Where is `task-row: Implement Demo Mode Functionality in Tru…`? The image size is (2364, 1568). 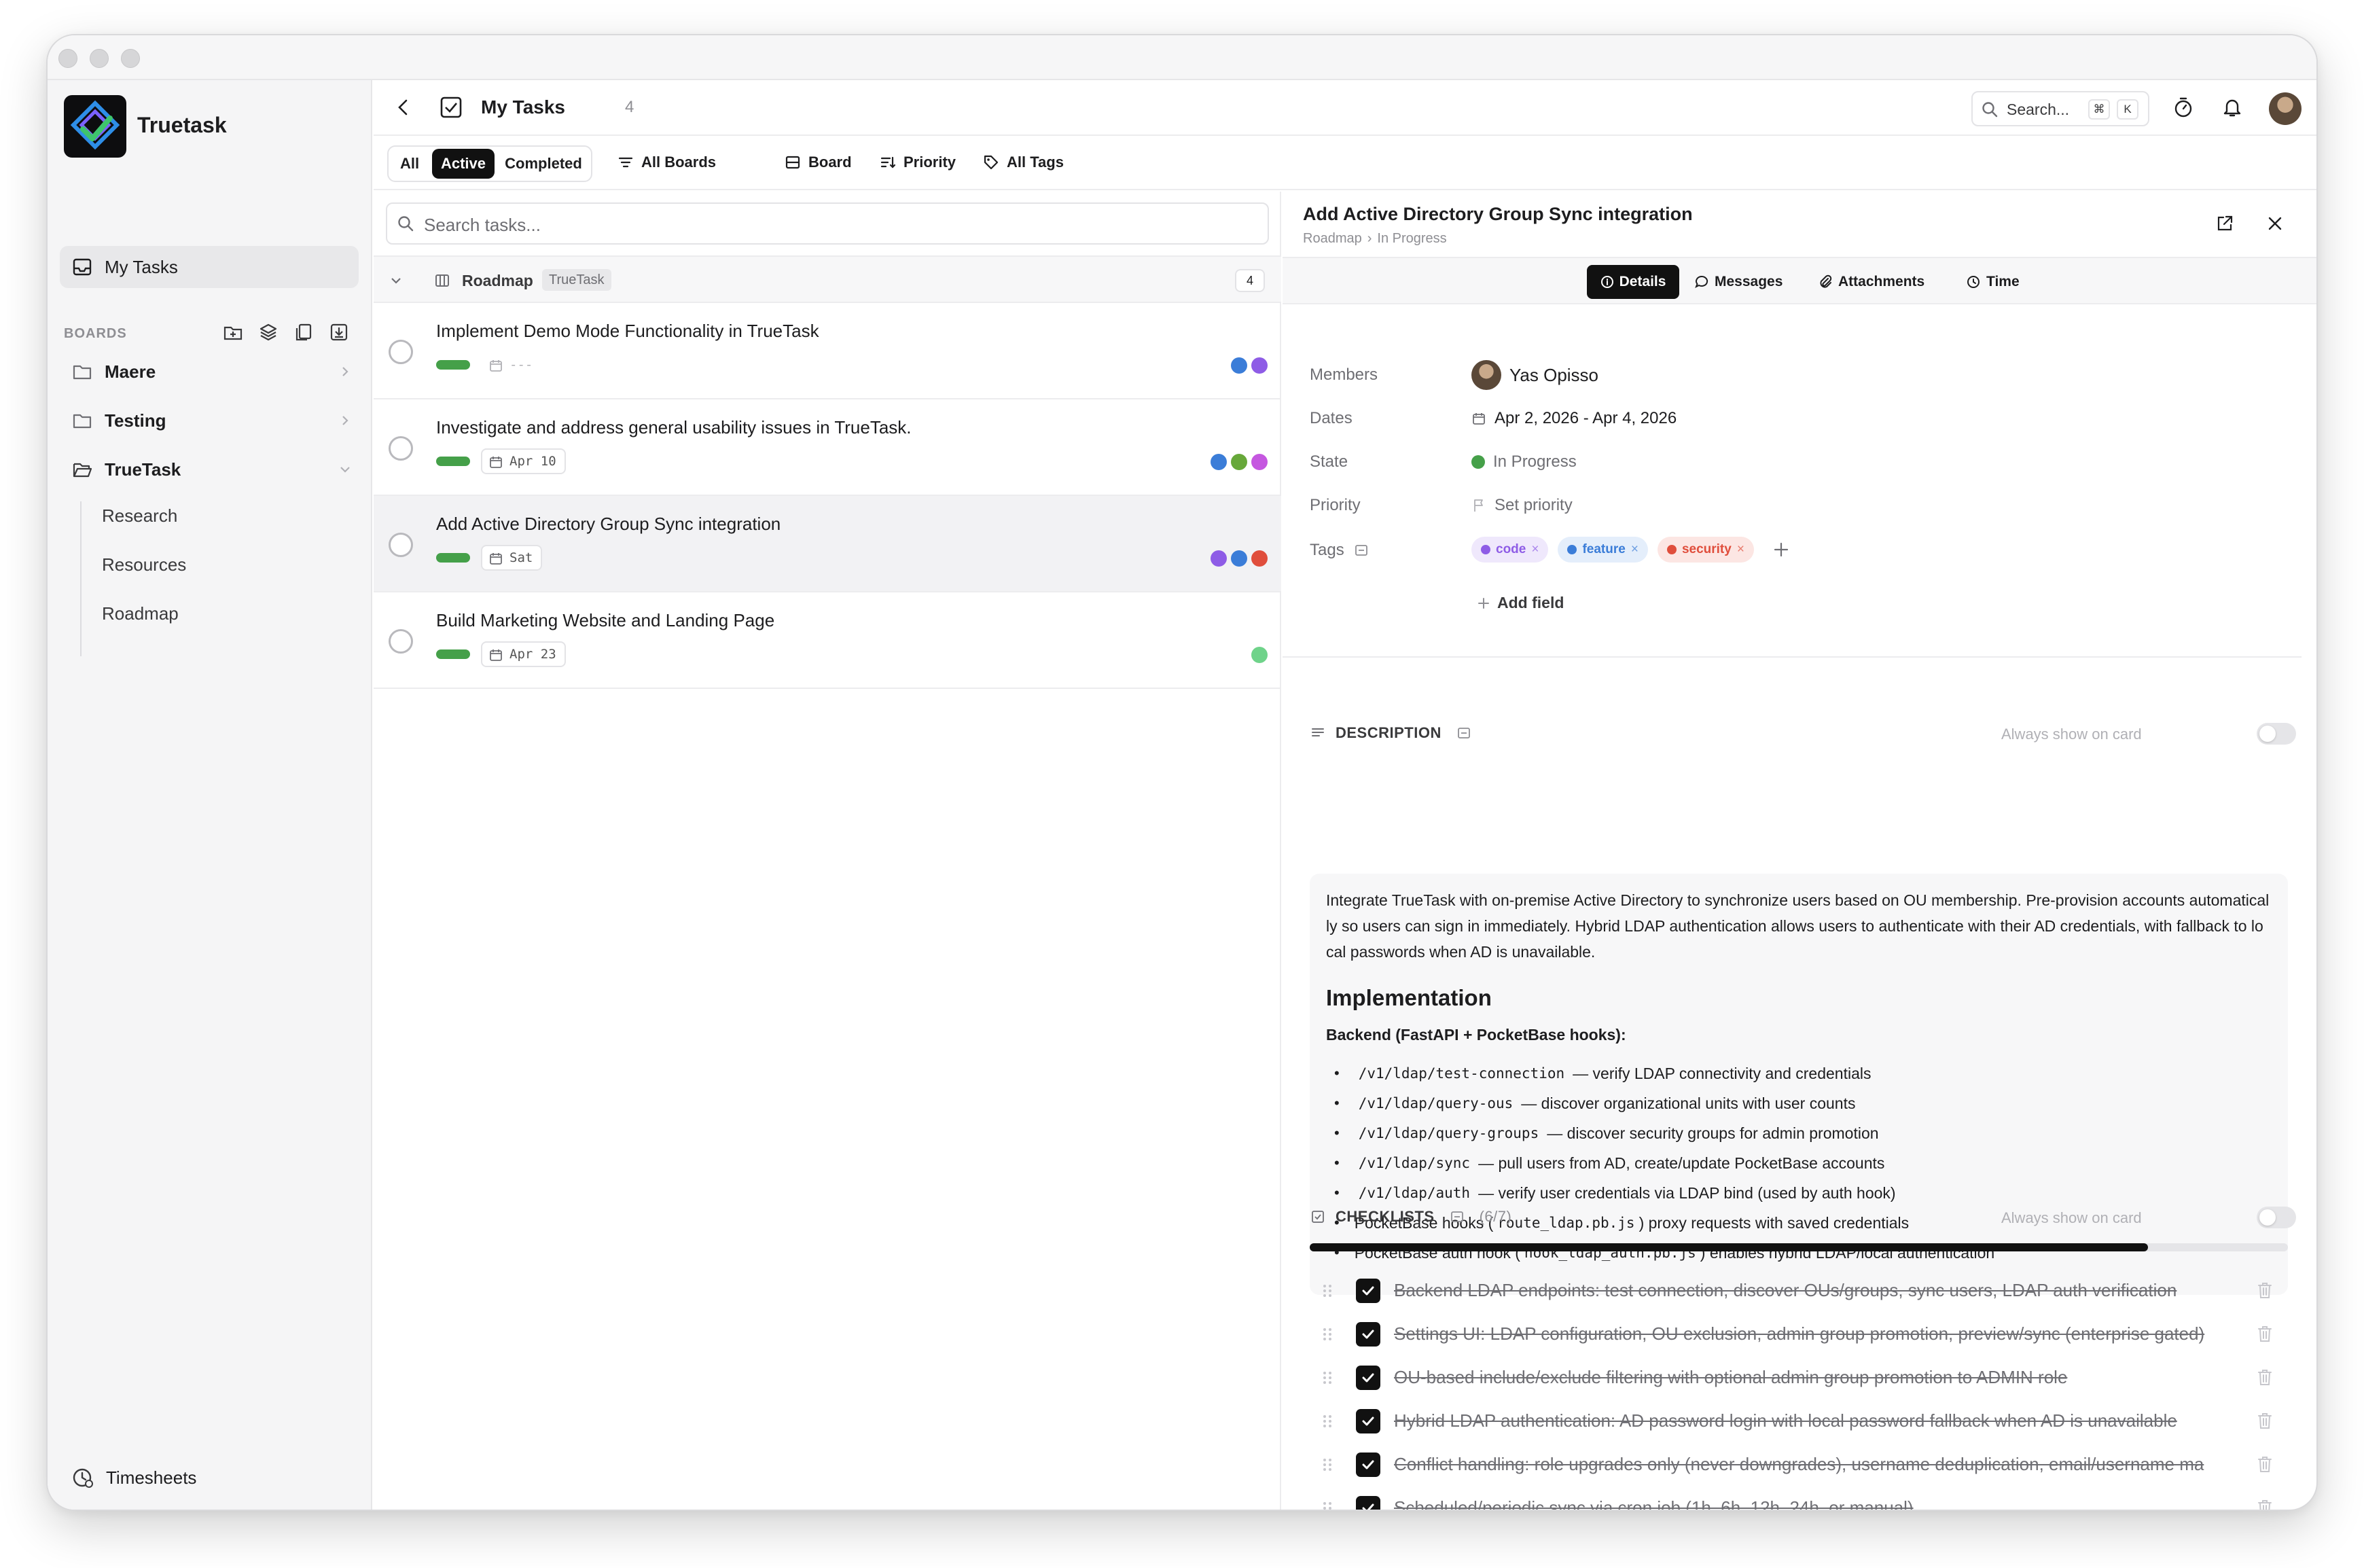
task-row: Implement Demo Mode Functionality in Tru… is located at coordinates (827, 351).